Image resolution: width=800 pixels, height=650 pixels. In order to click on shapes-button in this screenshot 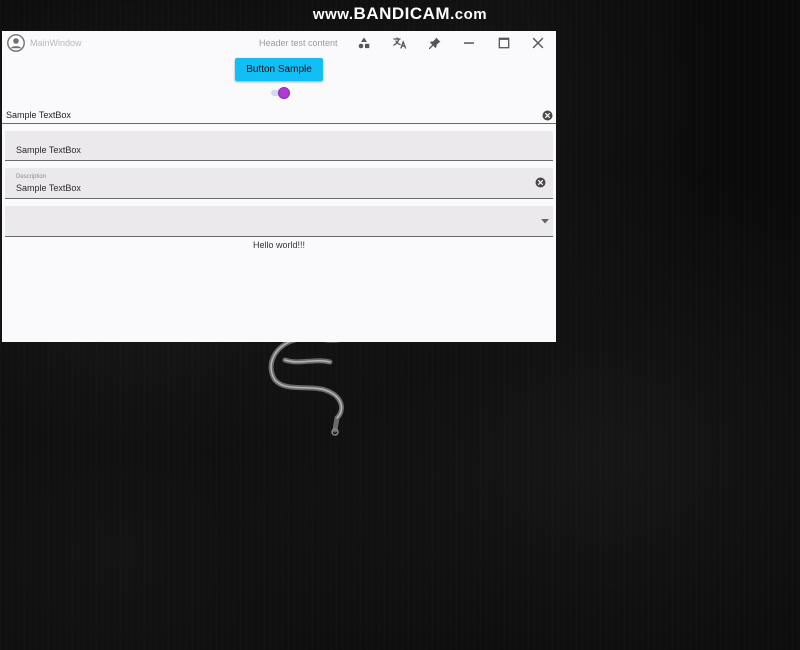, I will do `click(364, 43)`.